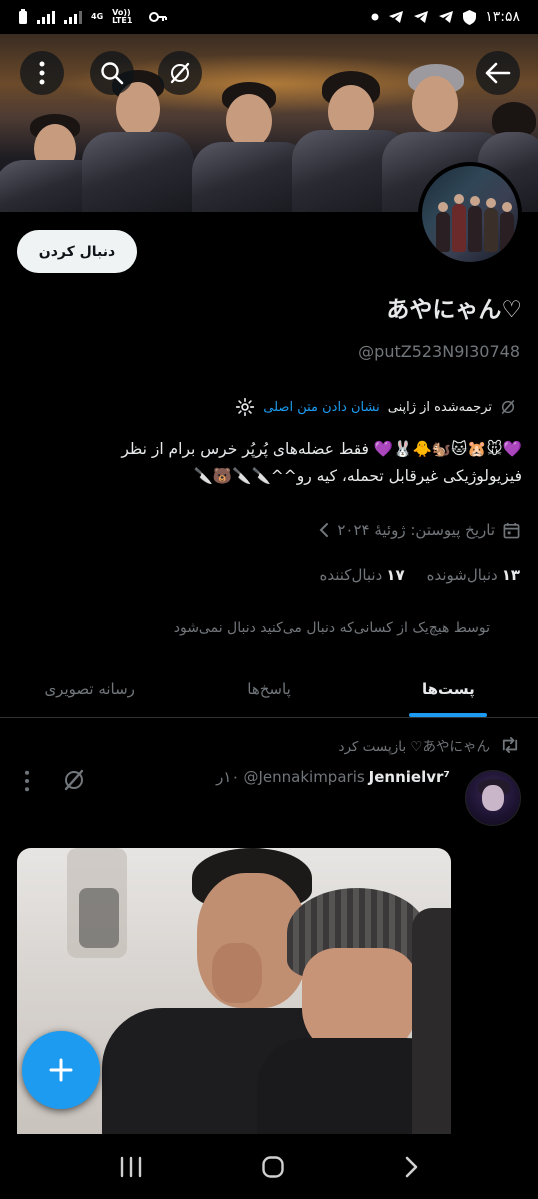 The height and width of the screenshot is (1199, 538). I want to click on search-icon, so click(112, 73).